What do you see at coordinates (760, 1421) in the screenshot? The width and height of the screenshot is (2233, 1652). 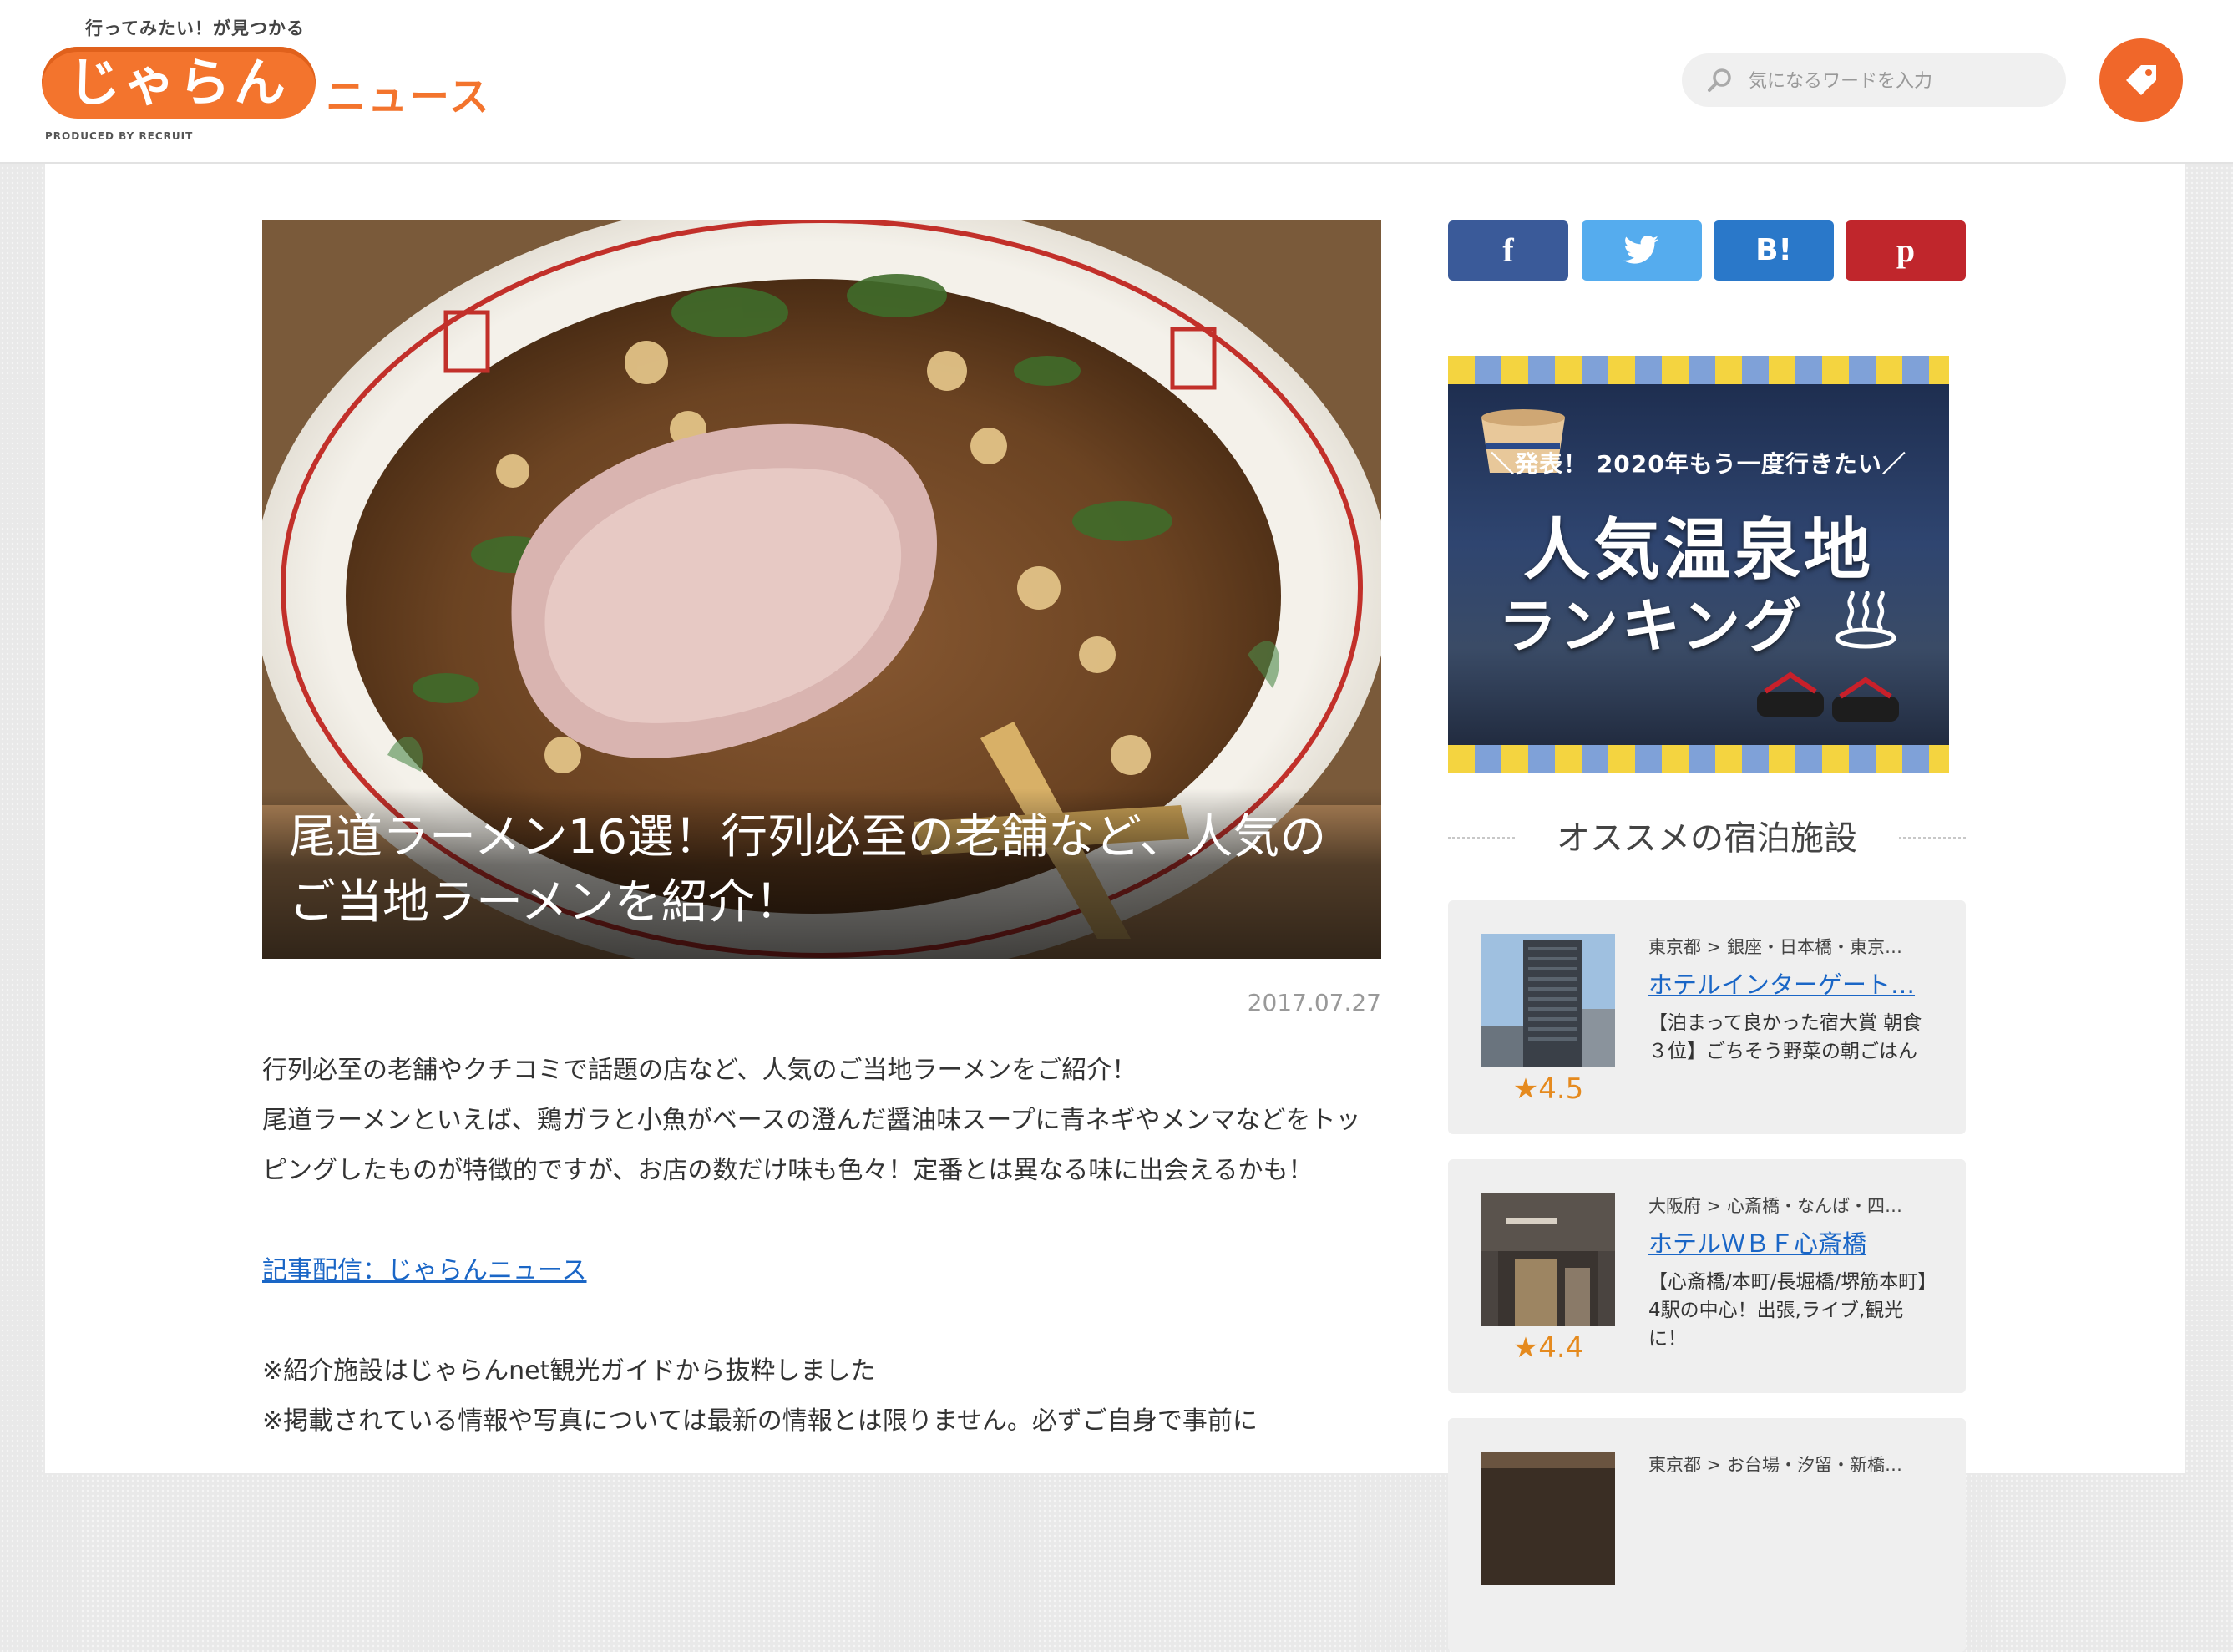 I see `article-note-2: ※掲載されている情報や写真については最新の情報とは限りません。必ずご自身で事前に` at bounding box center [760, 1421].